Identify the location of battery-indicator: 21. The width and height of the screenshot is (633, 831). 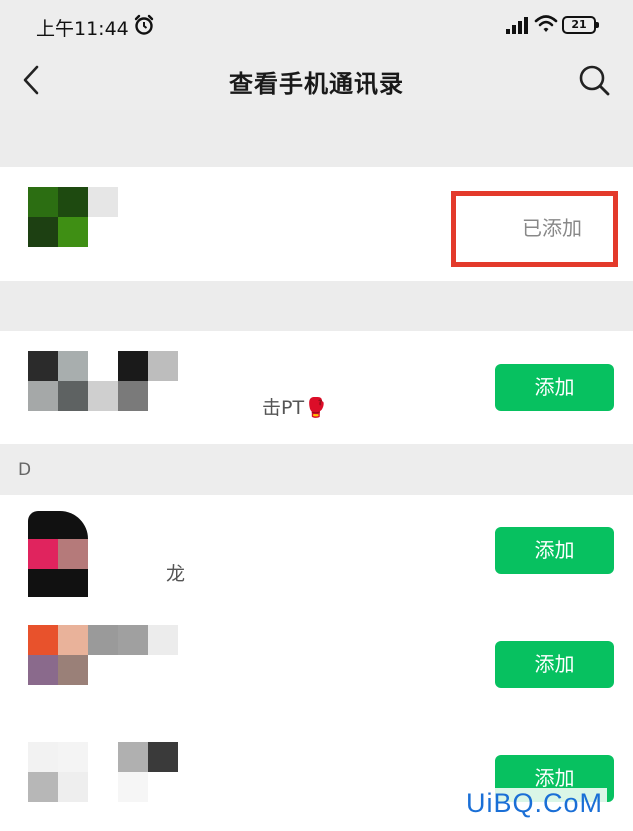
(580, 25).